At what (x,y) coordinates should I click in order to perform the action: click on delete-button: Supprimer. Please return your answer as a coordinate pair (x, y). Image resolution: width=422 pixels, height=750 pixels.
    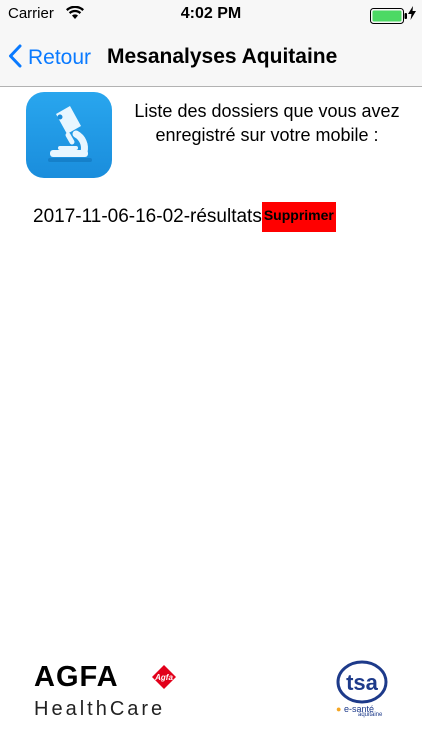
    Looking at the image, I should click on (298, 217).